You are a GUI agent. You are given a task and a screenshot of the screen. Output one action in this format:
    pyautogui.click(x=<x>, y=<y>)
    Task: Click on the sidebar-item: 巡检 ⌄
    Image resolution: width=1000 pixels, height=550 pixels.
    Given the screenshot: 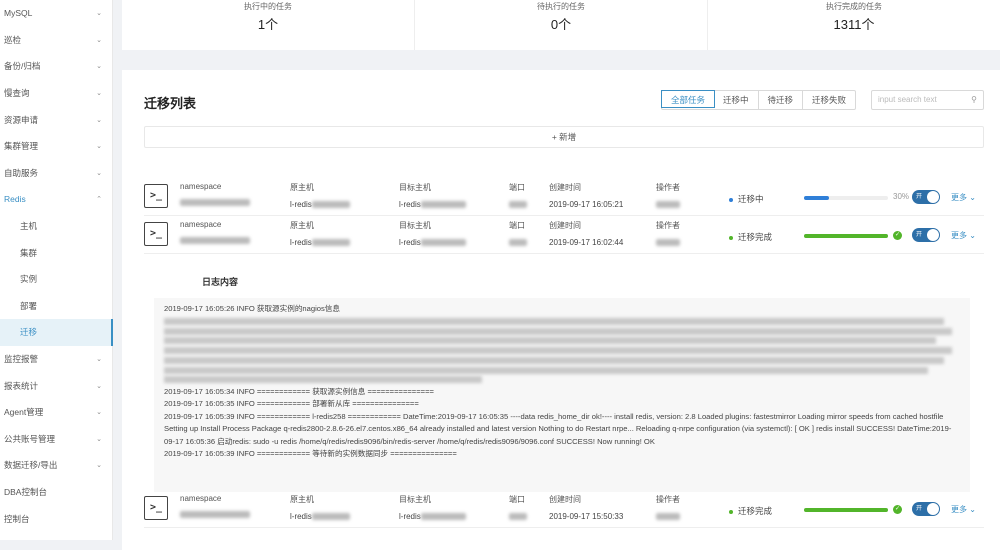 What is the action you would take?
    pyautogui.click(x=56, y=40)
    